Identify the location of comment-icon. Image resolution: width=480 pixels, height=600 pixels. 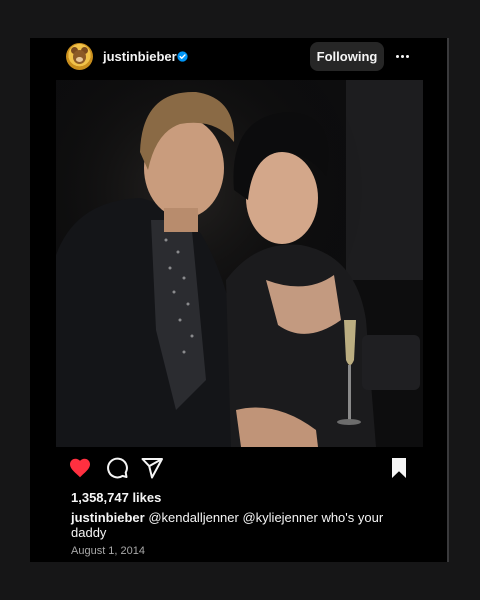
(117, 468).